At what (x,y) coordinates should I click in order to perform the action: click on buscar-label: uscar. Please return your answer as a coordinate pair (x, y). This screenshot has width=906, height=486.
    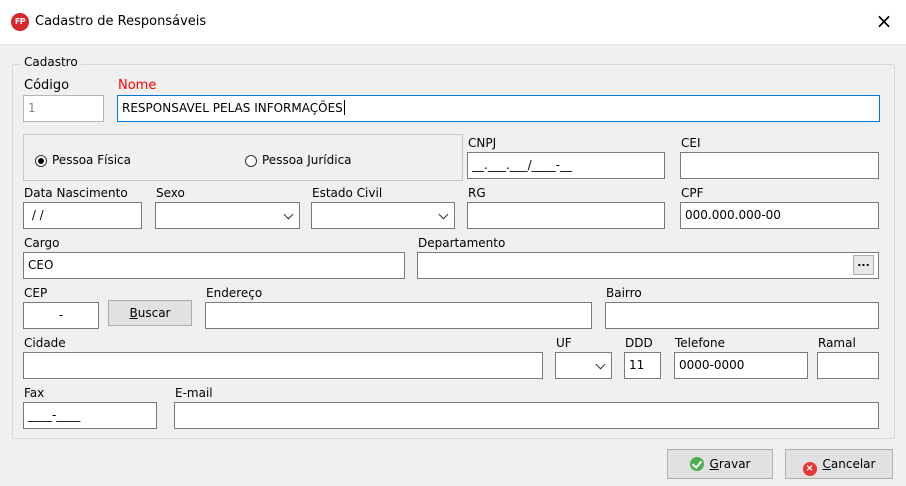
    Looking at the image, I should click on (154, 313).